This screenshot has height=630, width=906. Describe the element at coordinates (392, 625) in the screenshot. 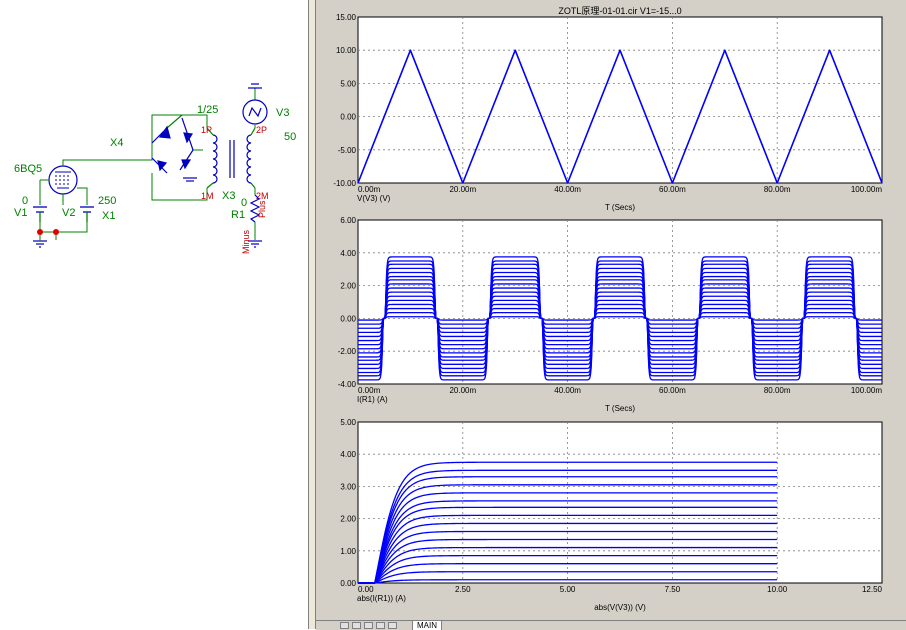

I see `scroll-tab-button` at that location.